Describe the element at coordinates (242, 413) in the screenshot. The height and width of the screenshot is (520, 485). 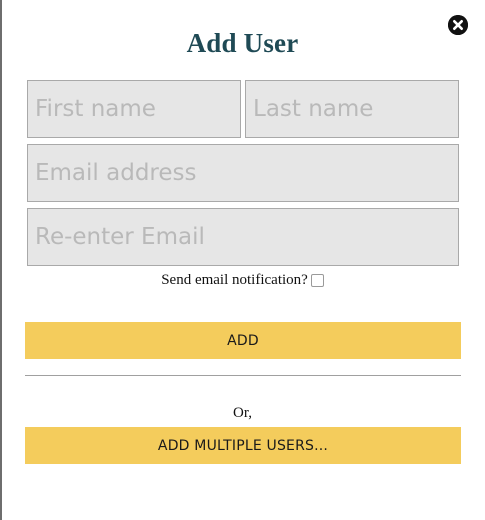
I see `or-label: Or,` at that location.